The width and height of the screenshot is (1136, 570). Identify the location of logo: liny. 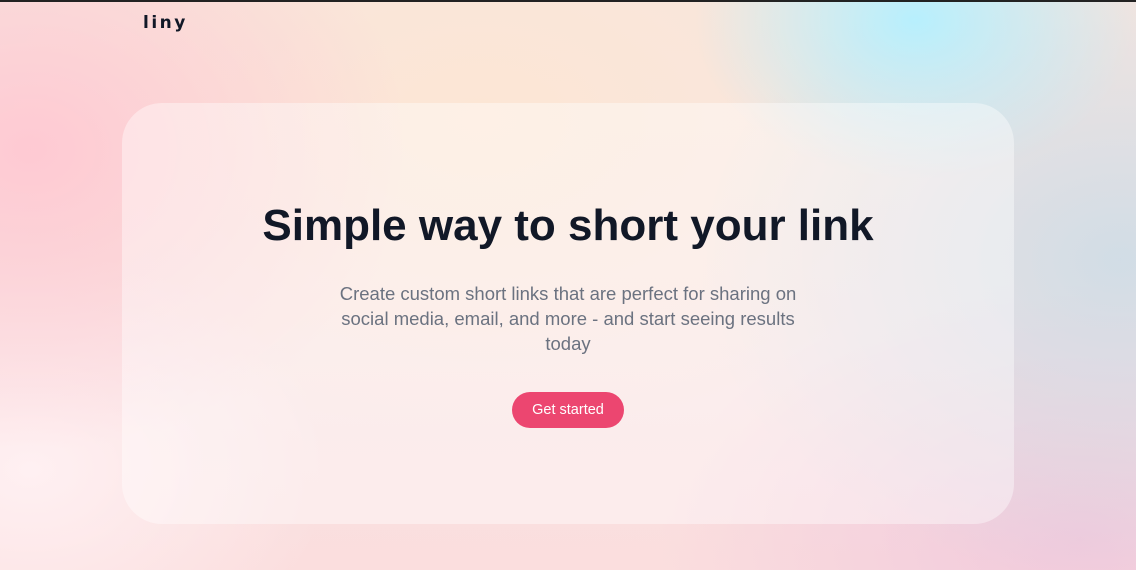
(165, 23).